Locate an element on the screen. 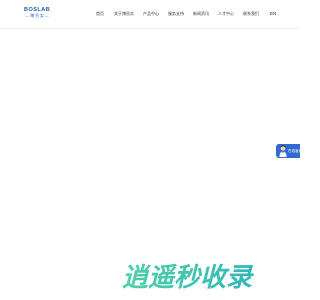  online-service-button: 在线客服 is located at coordinates (289, 151).